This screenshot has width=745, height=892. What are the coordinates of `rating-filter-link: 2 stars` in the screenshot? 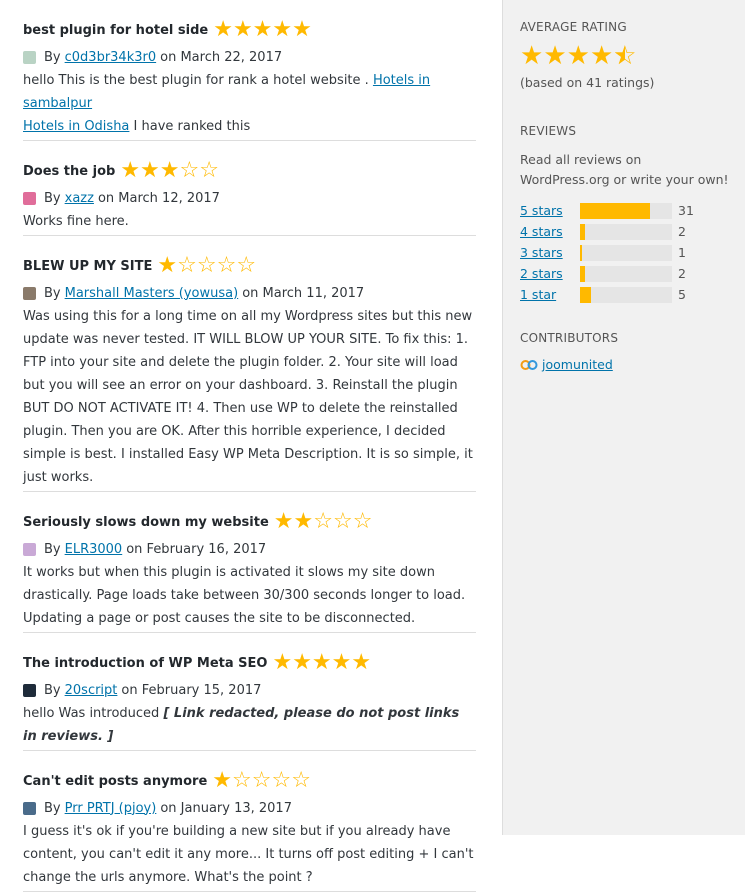 It's located at (550, 273).